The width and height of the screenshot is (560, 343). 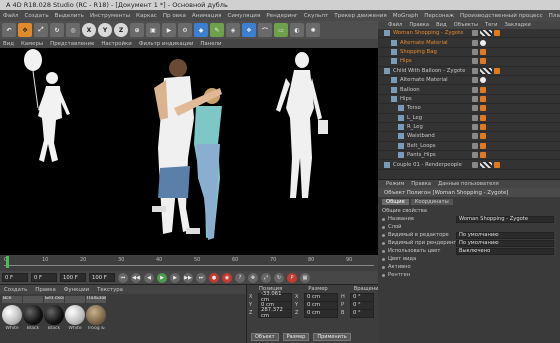 I want to click on pla-key-icon: ▦, so click(x=305, y=277).